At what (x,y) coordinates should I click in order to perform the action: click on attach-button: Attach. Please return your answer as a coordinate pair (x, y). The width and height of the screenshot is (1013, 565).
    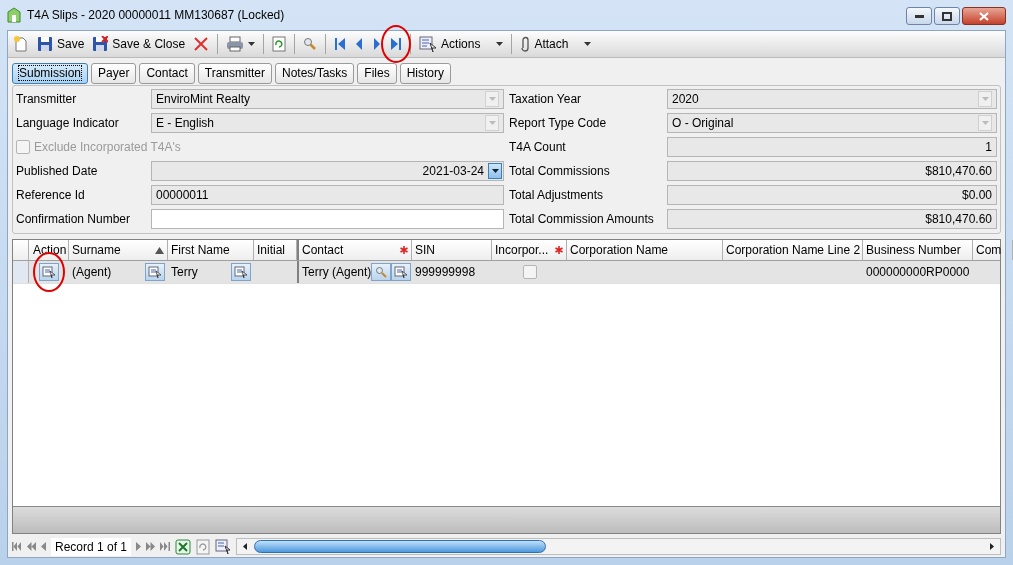
    Looking at the image, I should click on (556, 44).